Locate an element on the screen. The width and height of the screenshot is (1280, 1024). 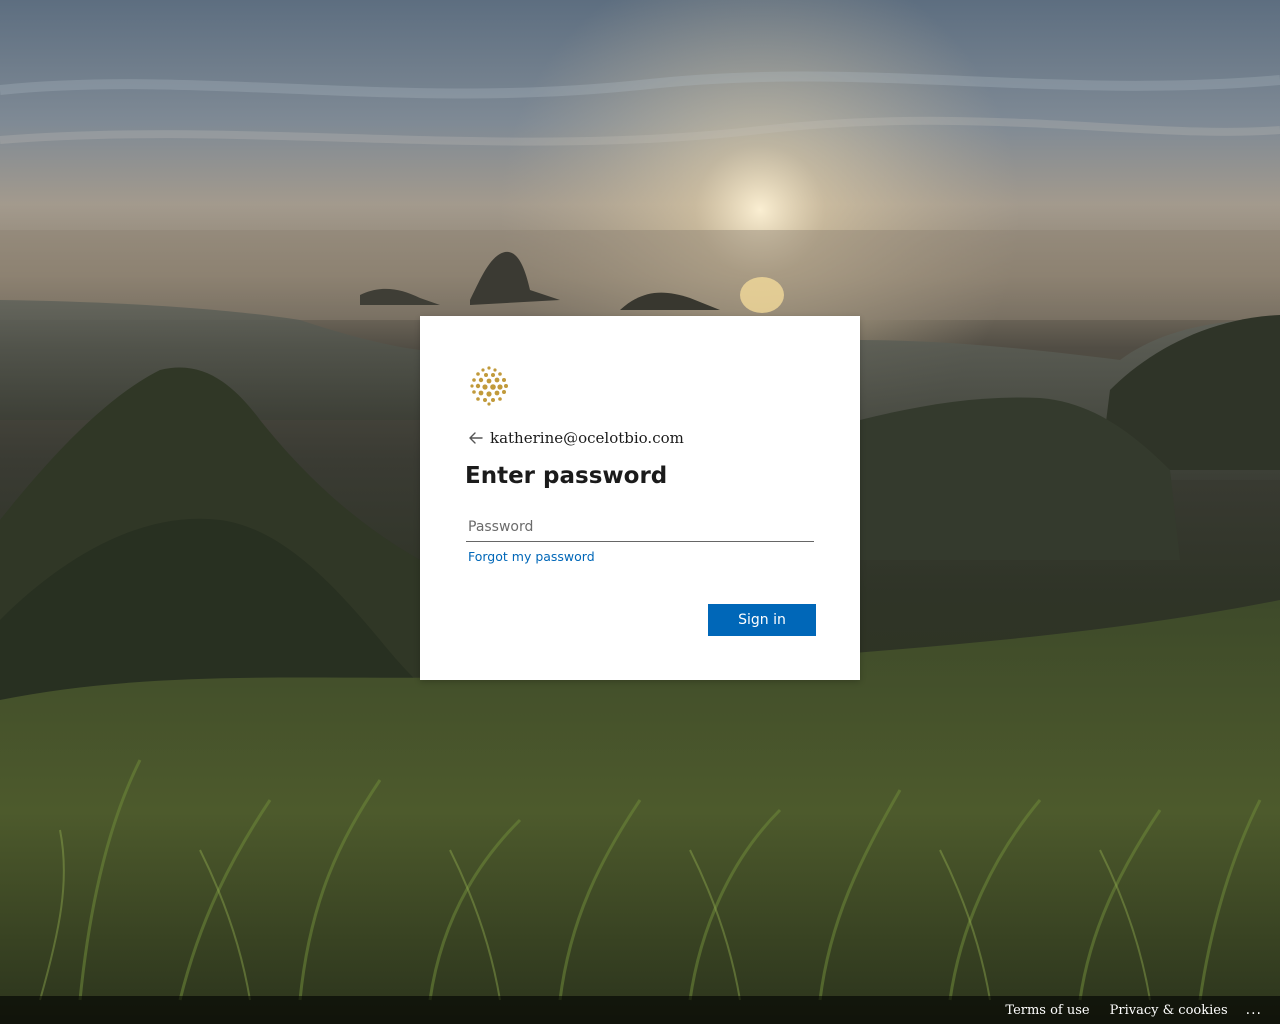
company-logo-icon is located at coordinates (489, 386).